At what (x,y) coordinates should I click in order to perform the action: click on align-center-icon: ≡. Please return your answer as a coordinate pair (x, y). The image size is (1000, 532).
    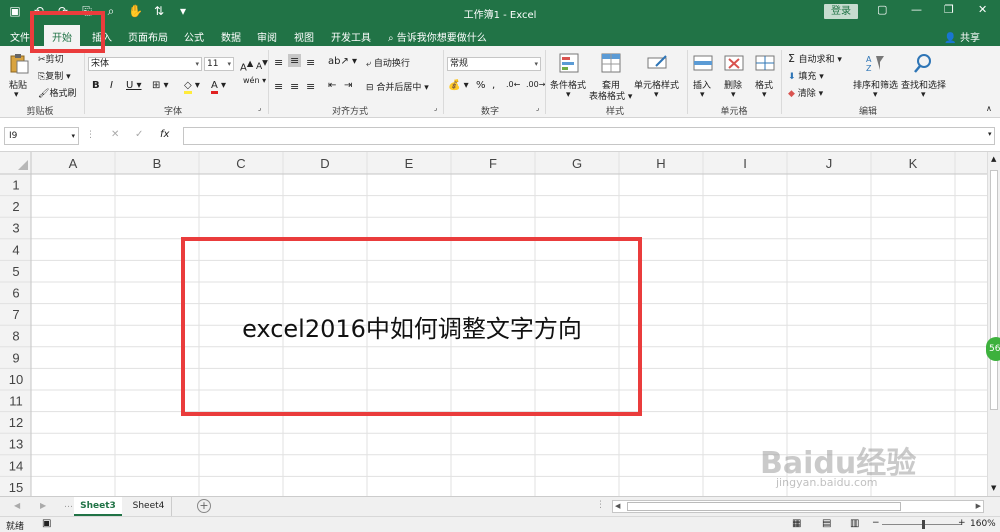
    Looking at the image, I should click on (294, 86).